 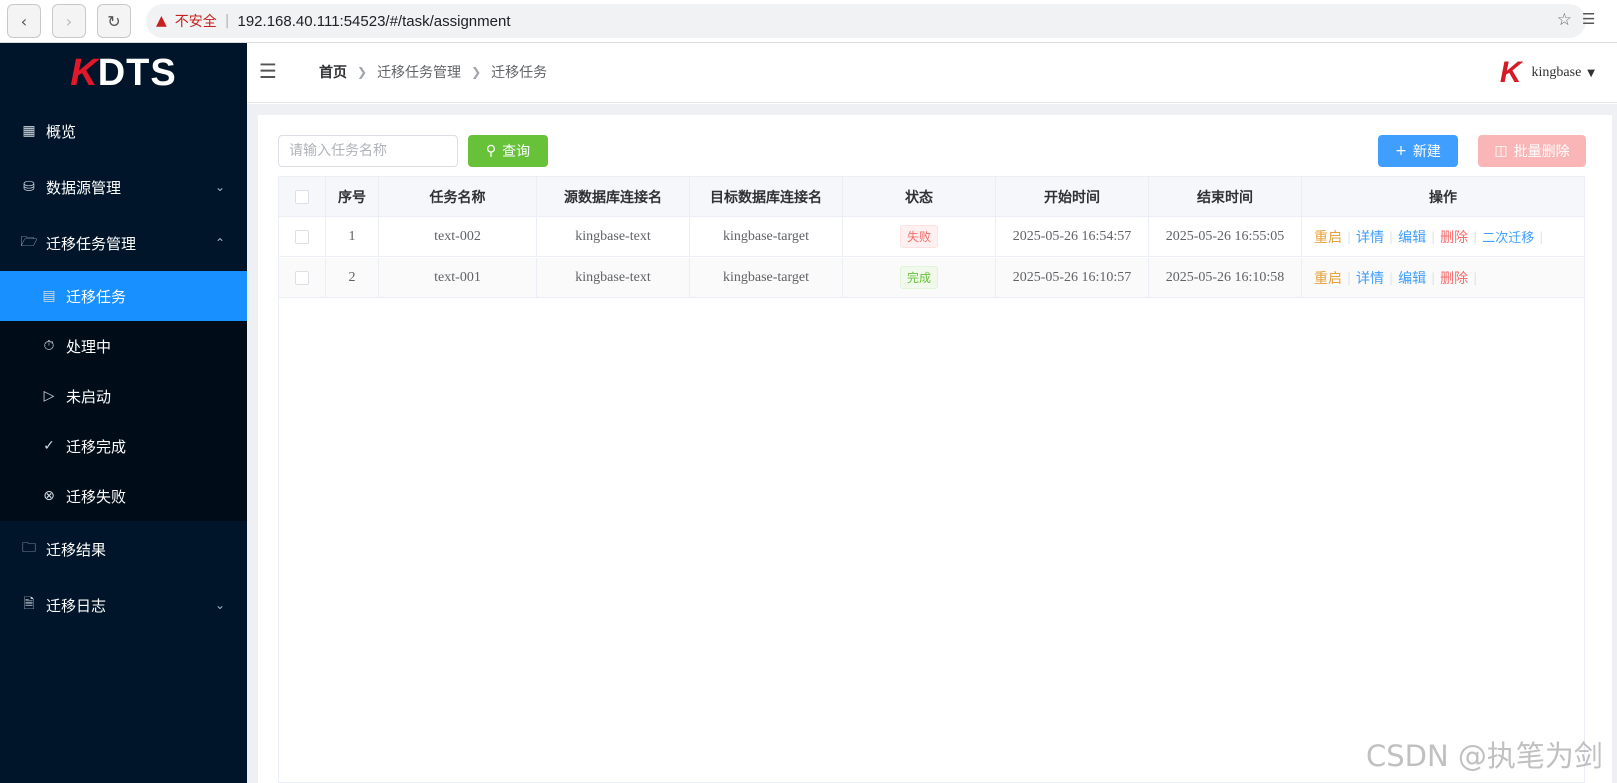 What do you see at coordinates (89, 346) in the screenshot?
I see `sidebar-item-label: 处理中` at bounding box center [89, 346].